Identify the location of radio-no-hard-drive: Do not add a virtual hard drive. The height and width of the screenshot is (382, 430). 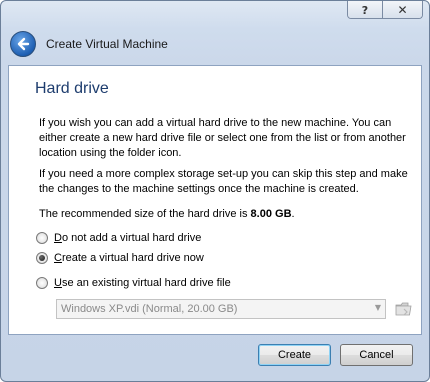
(118, 238).